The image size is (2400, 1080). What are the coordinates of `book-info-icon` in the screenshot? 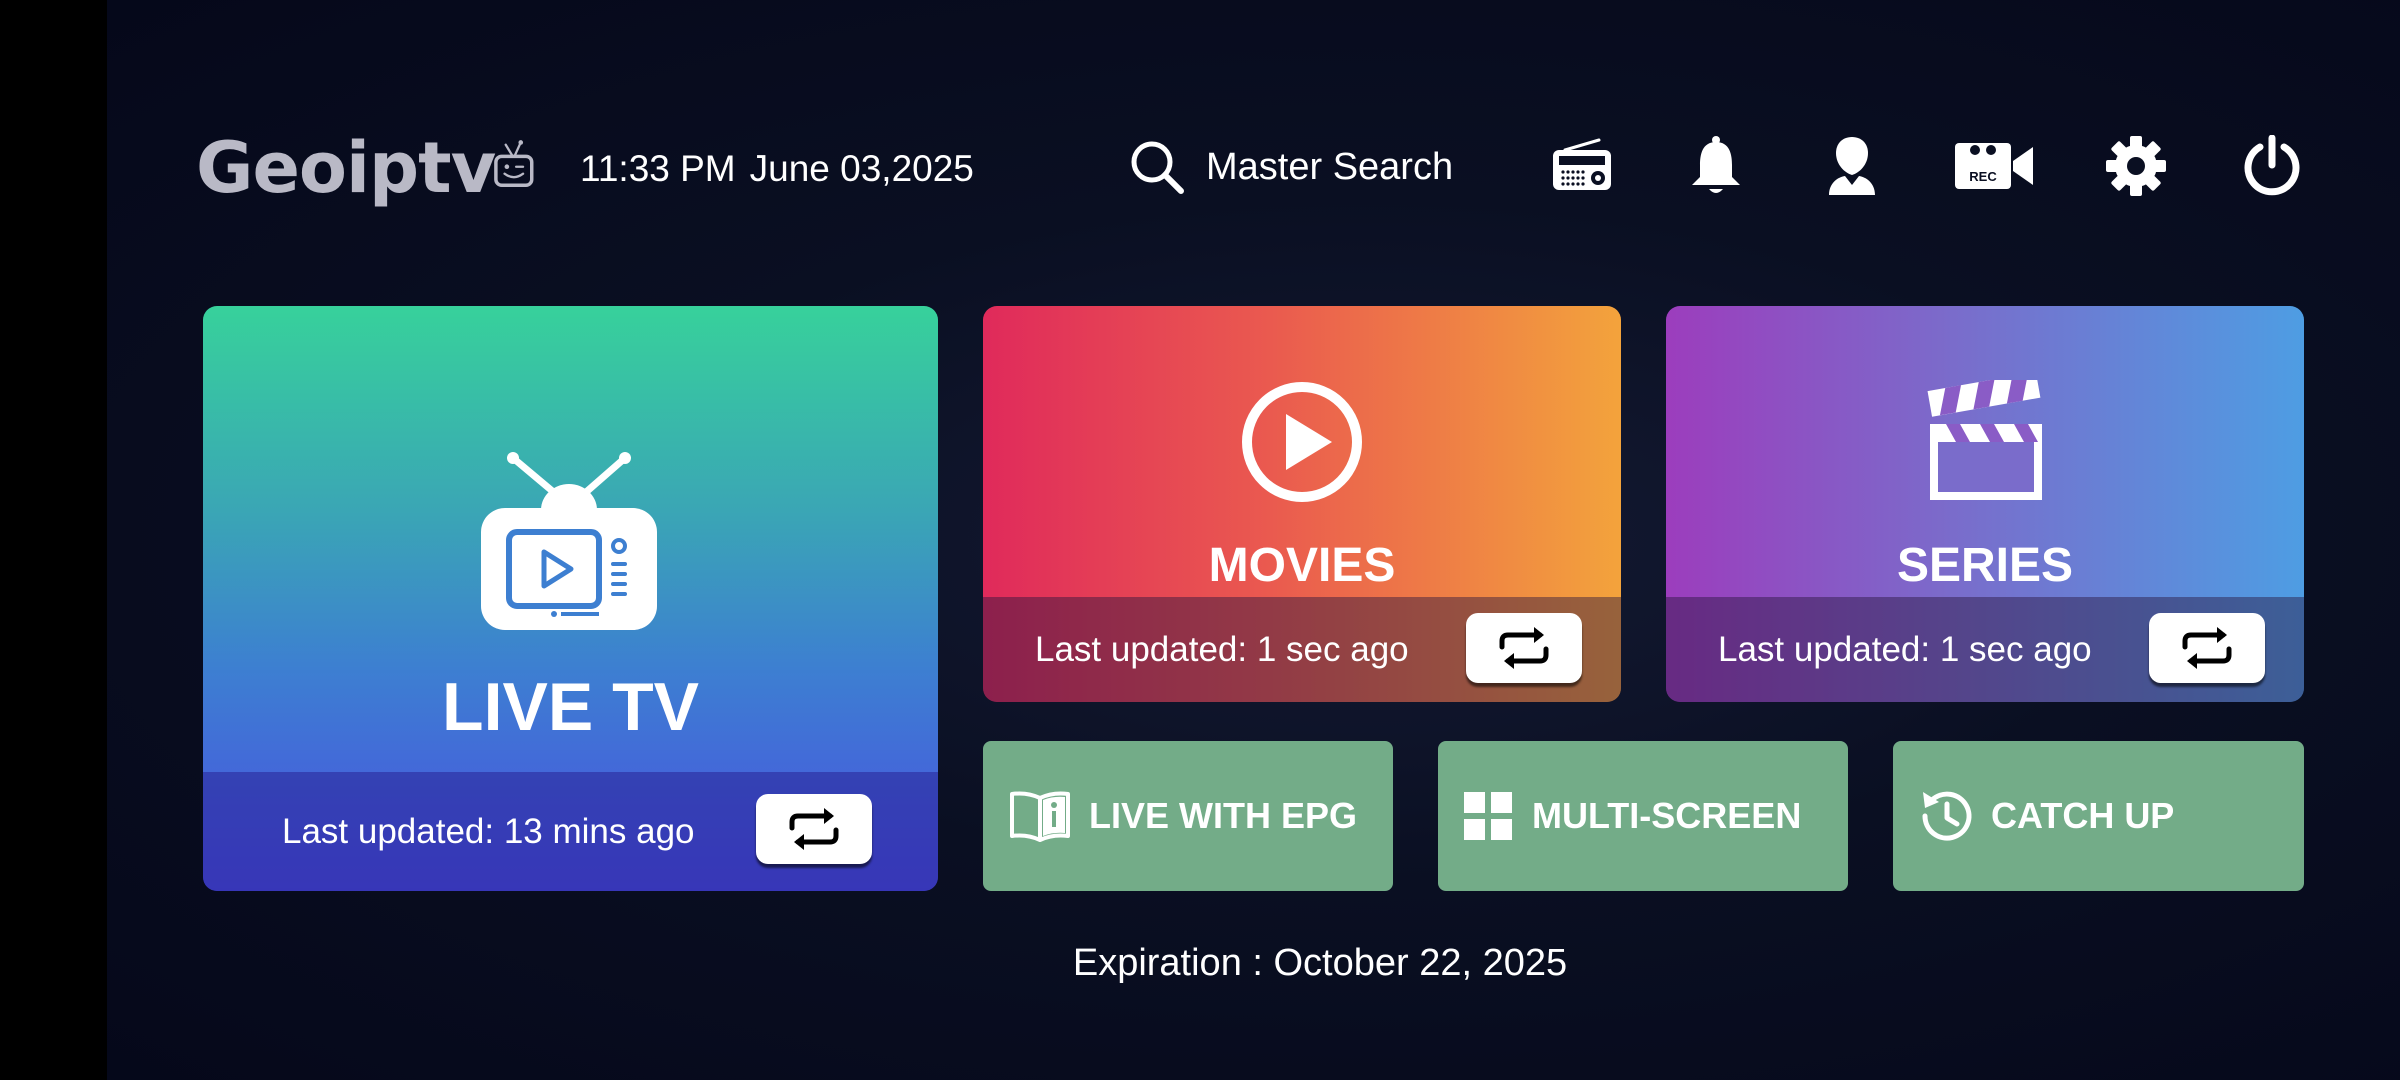 It's located at (1040, 816).